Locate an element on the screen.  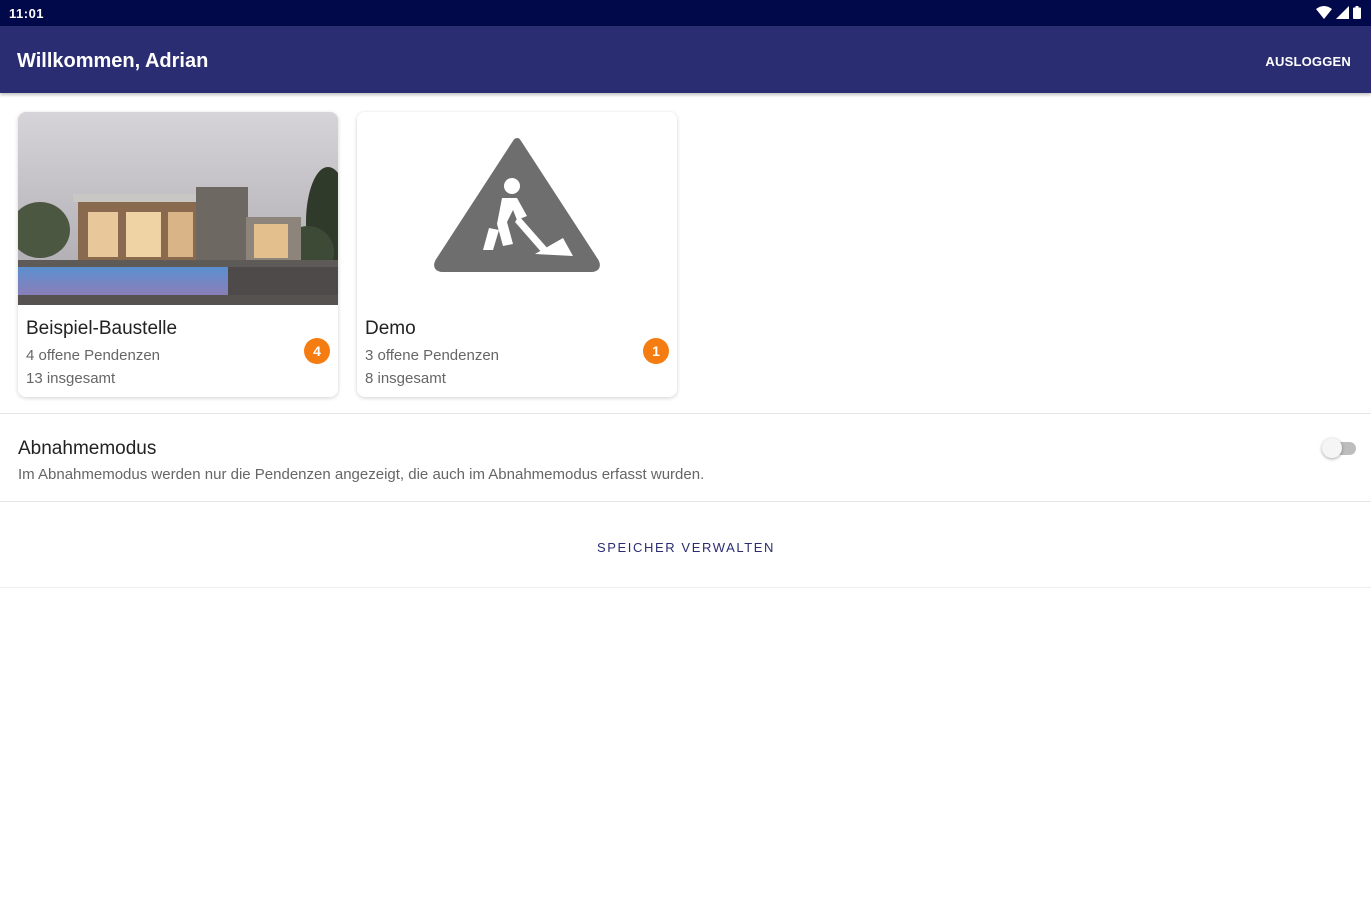
construction-sign-icon is located at coordinates (517, 205).